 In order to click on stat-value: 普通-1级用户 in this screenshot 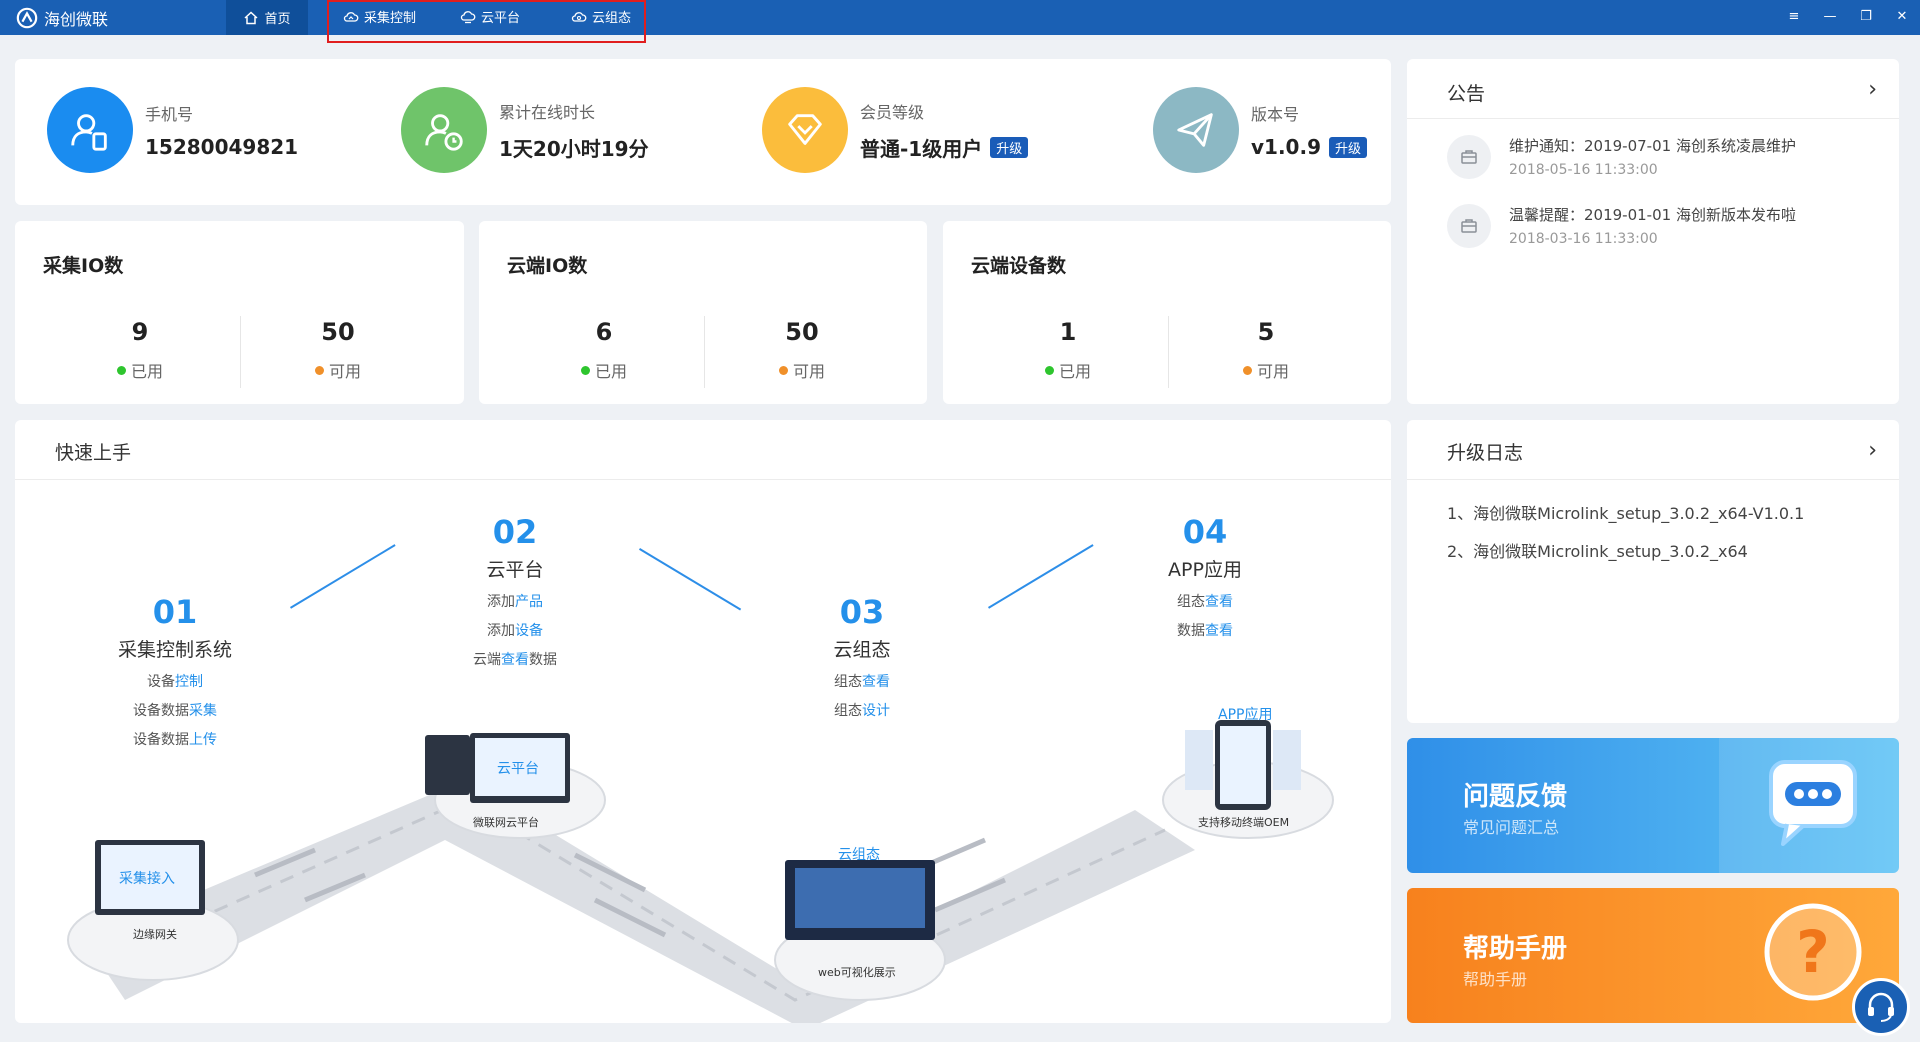, I will do `click(921, 148)`.